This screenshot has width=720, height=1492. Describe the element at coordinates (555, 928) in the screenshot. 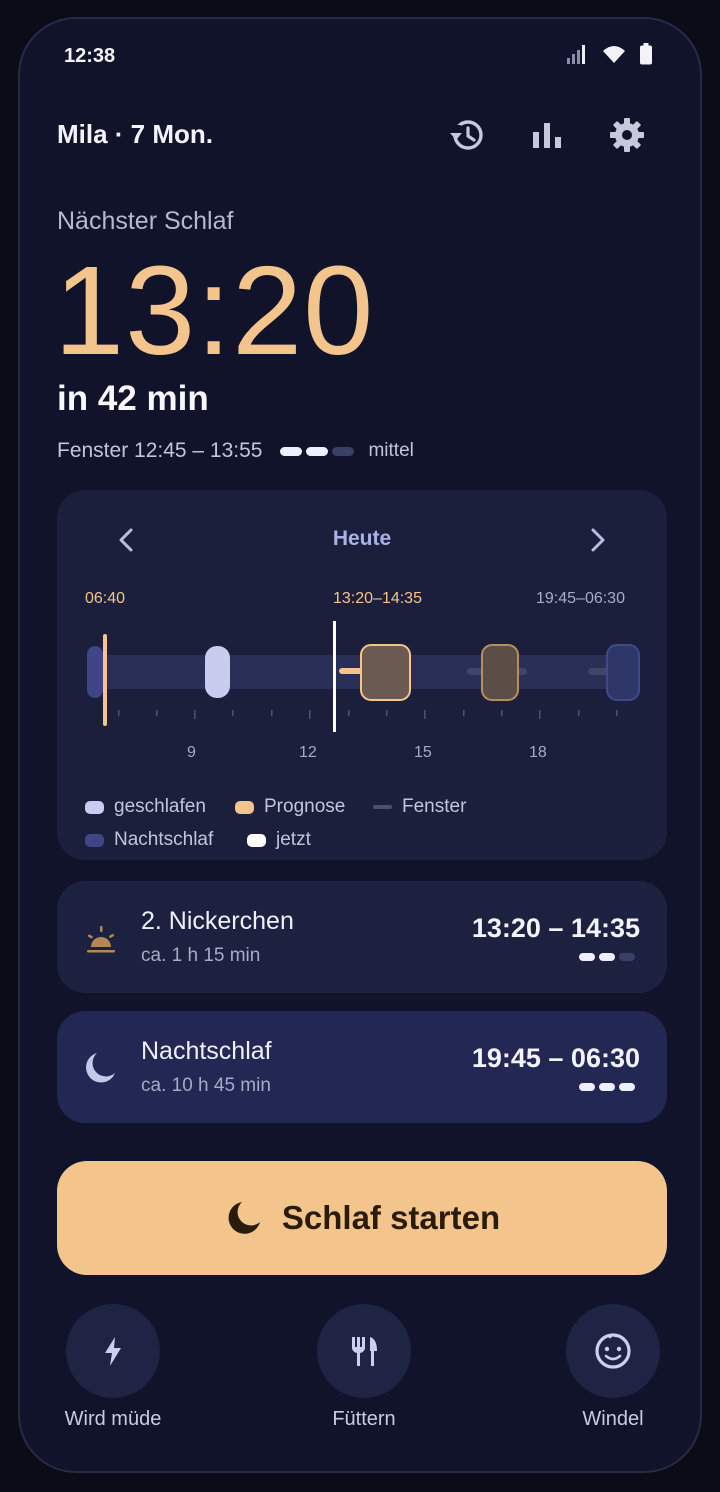

I see `slot-time: 13:20 – 14:35` at that location.